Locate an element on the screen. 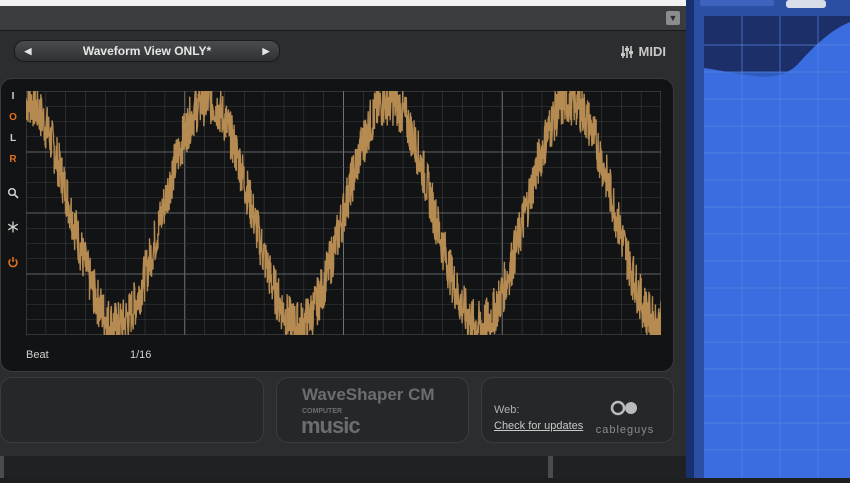  check-updates-link: Check for updates is located at coordinates (538, 426).